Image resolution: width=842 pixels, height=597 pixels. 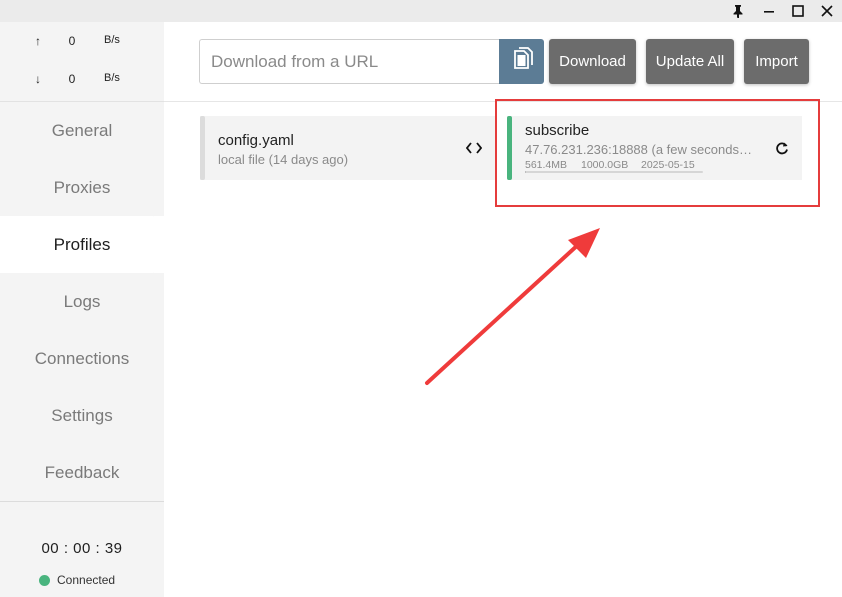 What do you see at coordinates (82, 501) in the screenshot?
I see `sidebar-divider` at bounding box center [82, 501].